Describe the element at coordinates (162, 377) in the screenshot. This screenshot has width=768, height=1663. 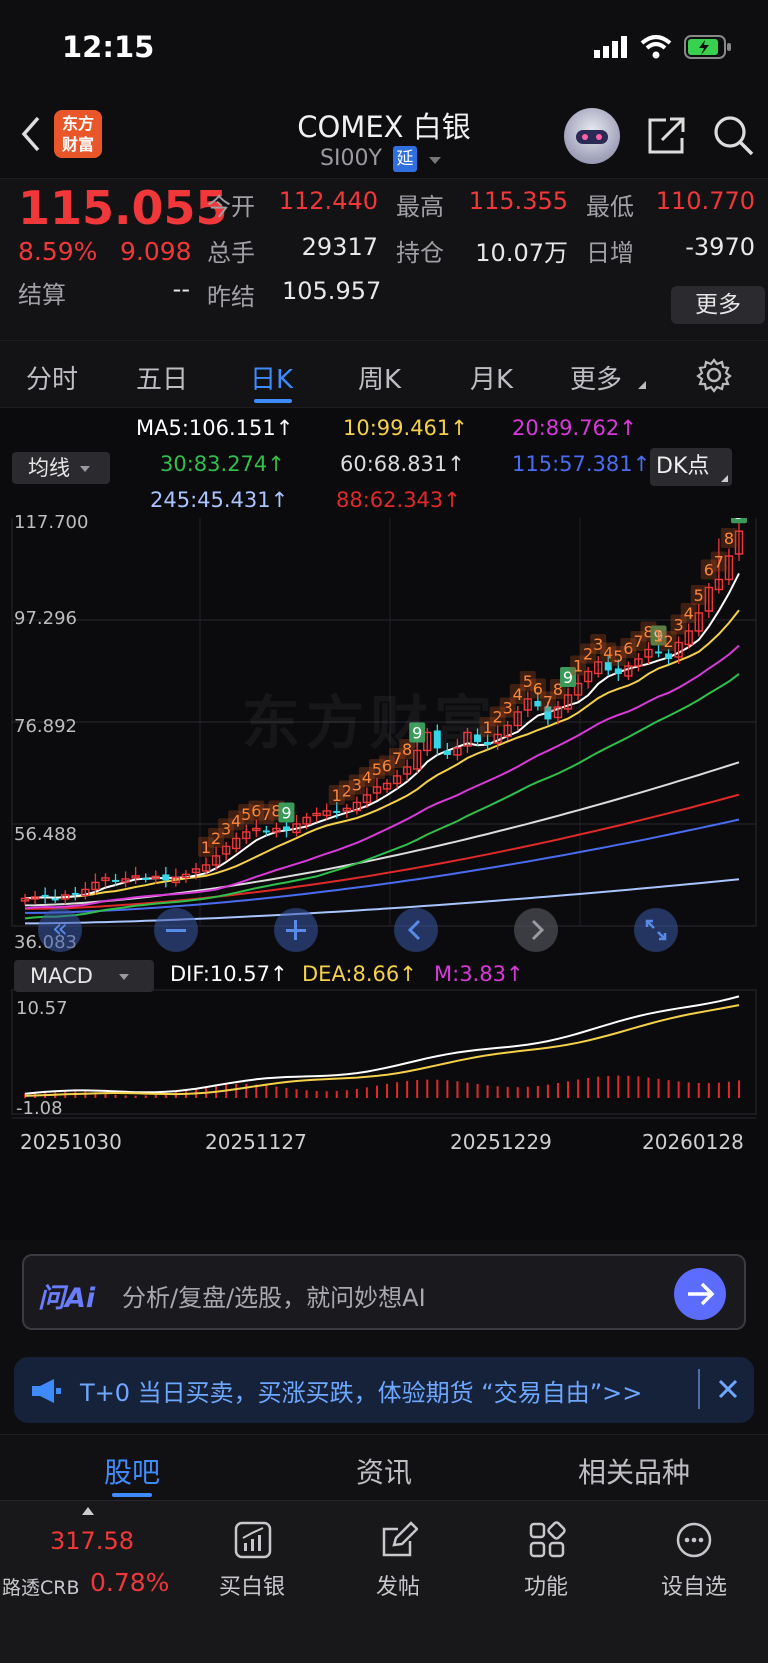
I see `tab-five-day: 五日` at that location.